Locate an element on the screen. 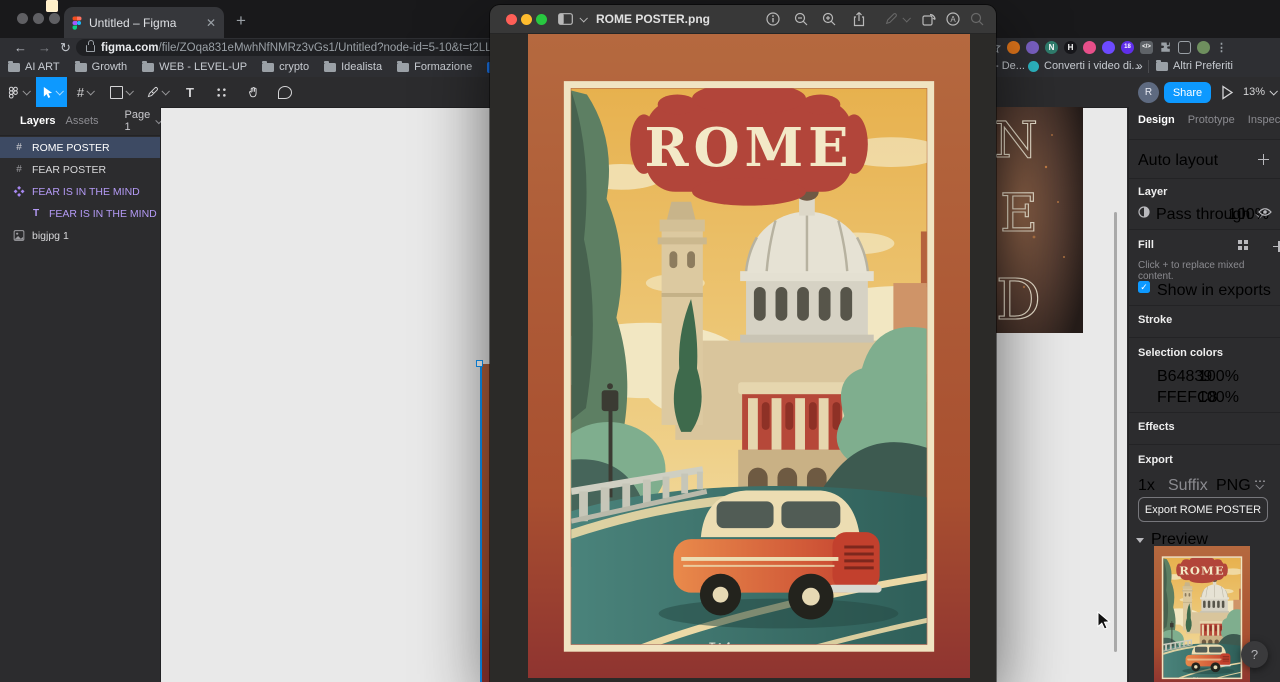  svg-text: A is located at coordinates (953, 19).